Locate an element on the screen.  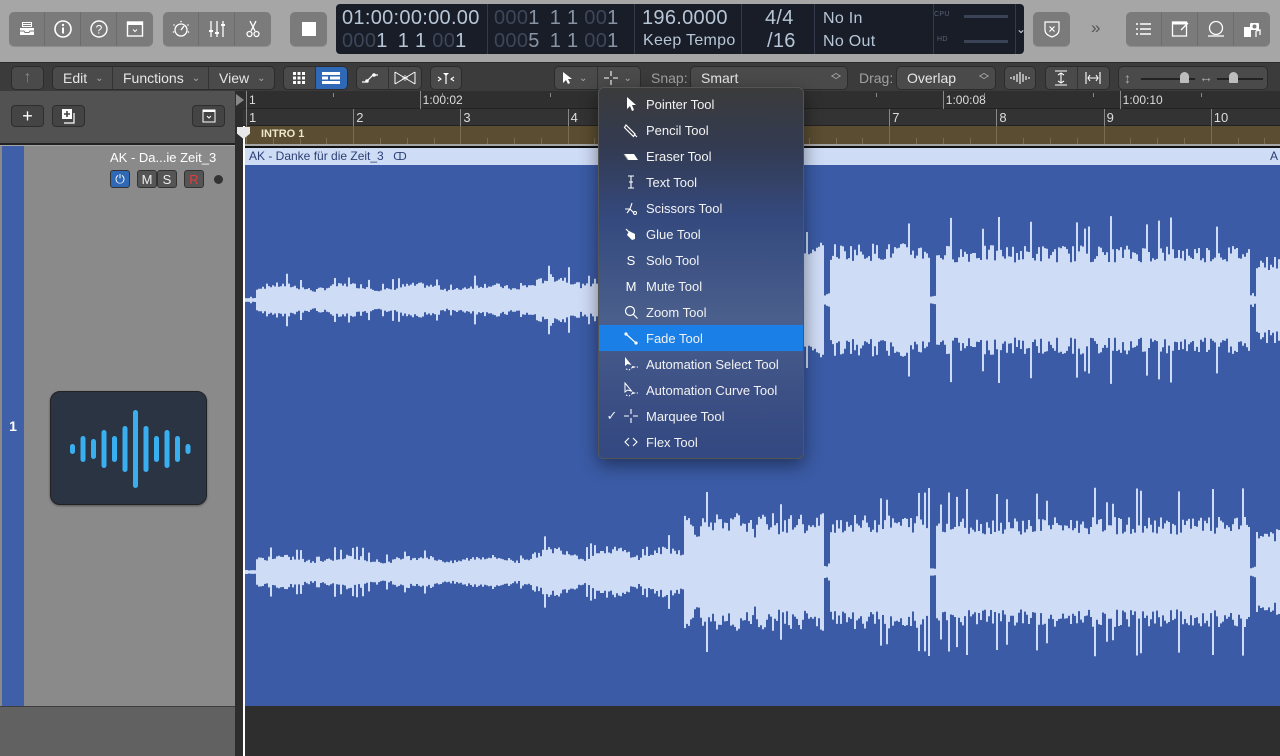
record-enable-button: R is located at coordinates (194, 179).